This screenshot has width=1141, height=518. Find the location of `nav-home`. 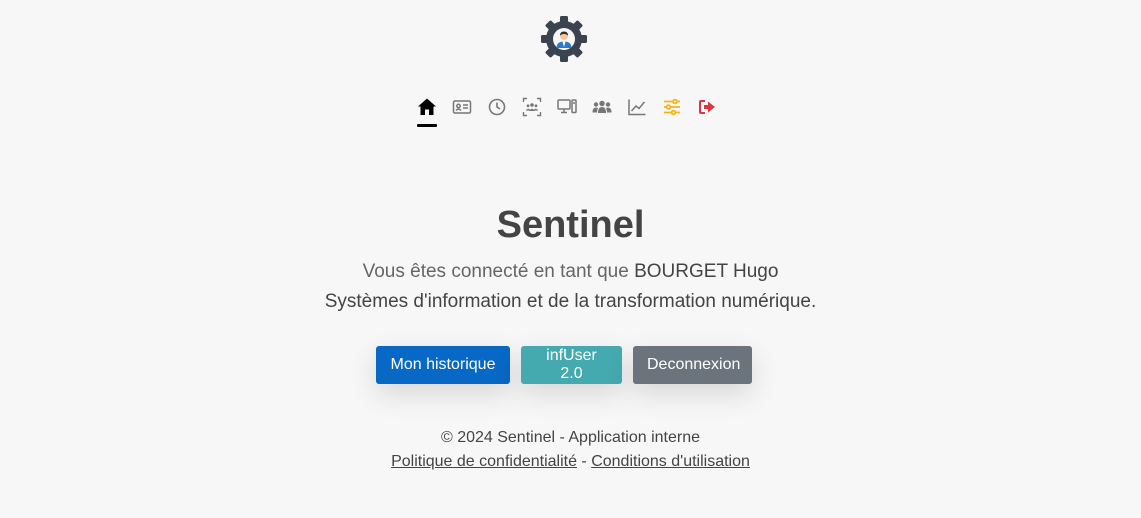

nav-home is located at coordinates (427, 111).